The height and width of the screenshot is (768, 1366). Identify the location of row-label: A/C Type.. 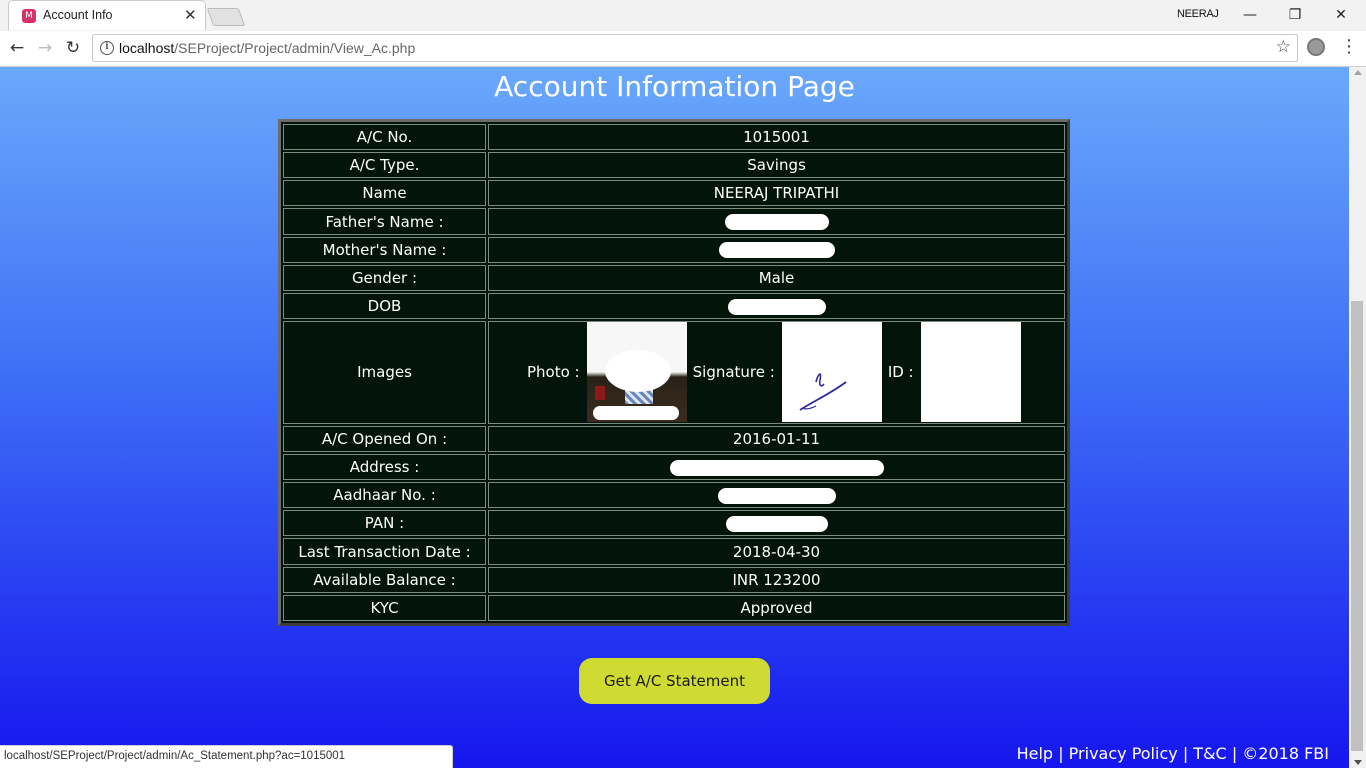
(384, 165).